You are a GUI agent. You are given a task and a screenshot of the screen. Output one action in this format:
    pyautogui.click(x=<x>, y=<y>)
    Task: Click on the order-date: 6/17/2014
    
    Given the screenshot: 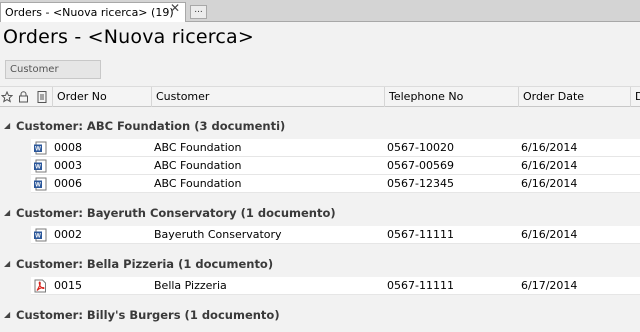 What is the action you would take?
    pyautogui.click(x=549, y=285)
    